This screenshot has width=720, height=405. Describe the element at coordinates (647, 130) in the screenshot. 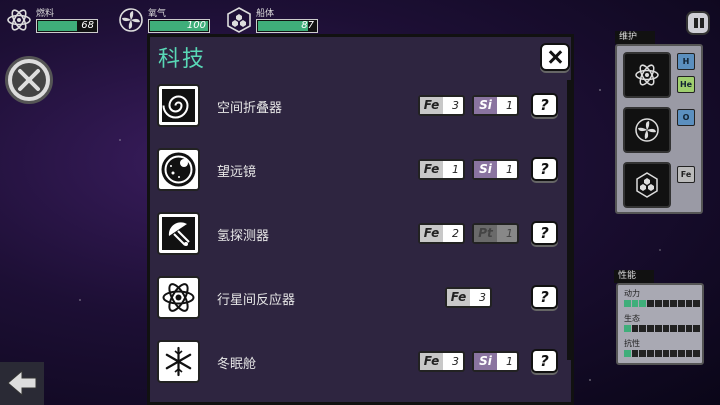

I see `maint-slot-fan` at that location.